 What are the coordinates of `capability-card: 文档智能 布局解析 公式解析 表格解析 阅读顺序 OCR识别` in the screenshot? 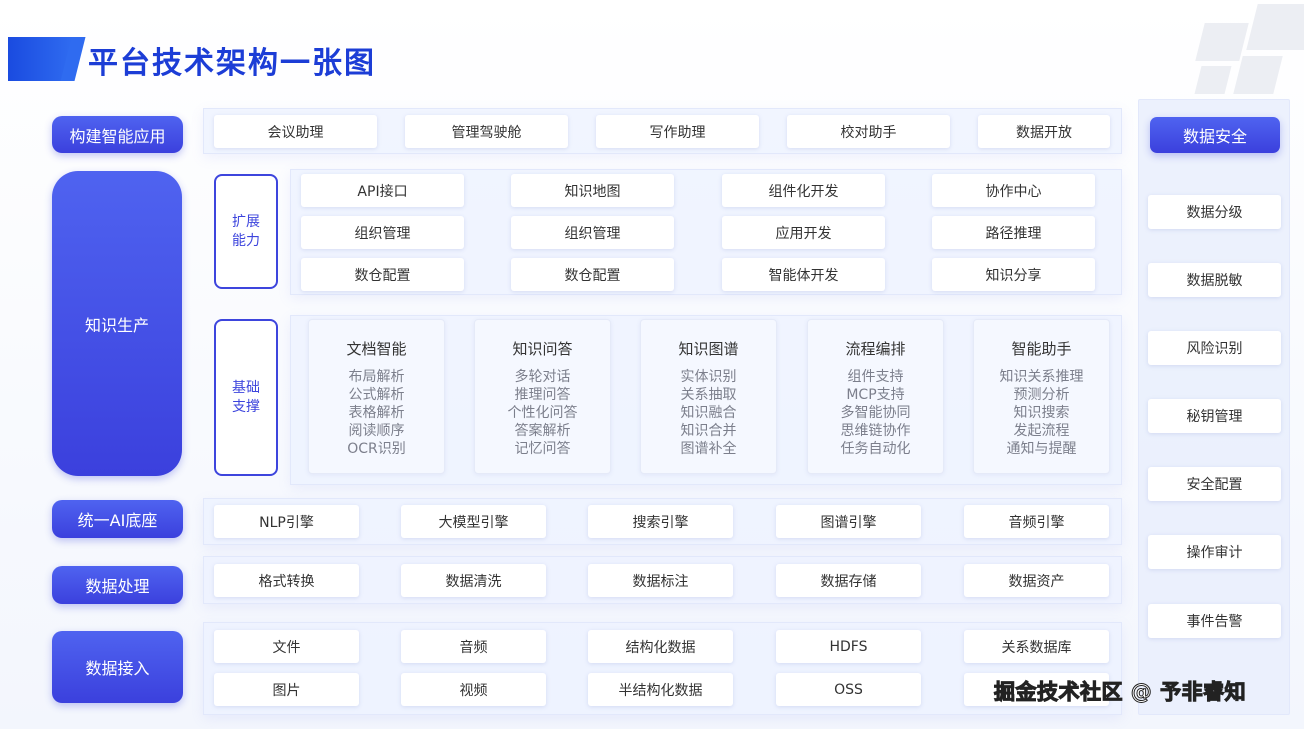 It's located at (376, 396).